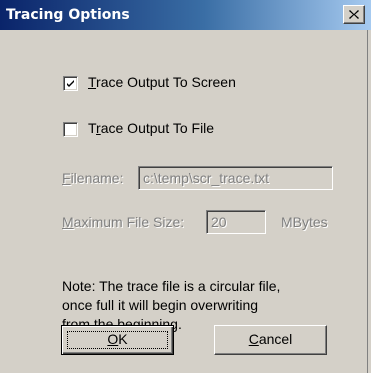 The width and height of the screenshot is (371, 373). I want to click on filename-field: c:\temp\scr_trace.txt, so click(235, 178).